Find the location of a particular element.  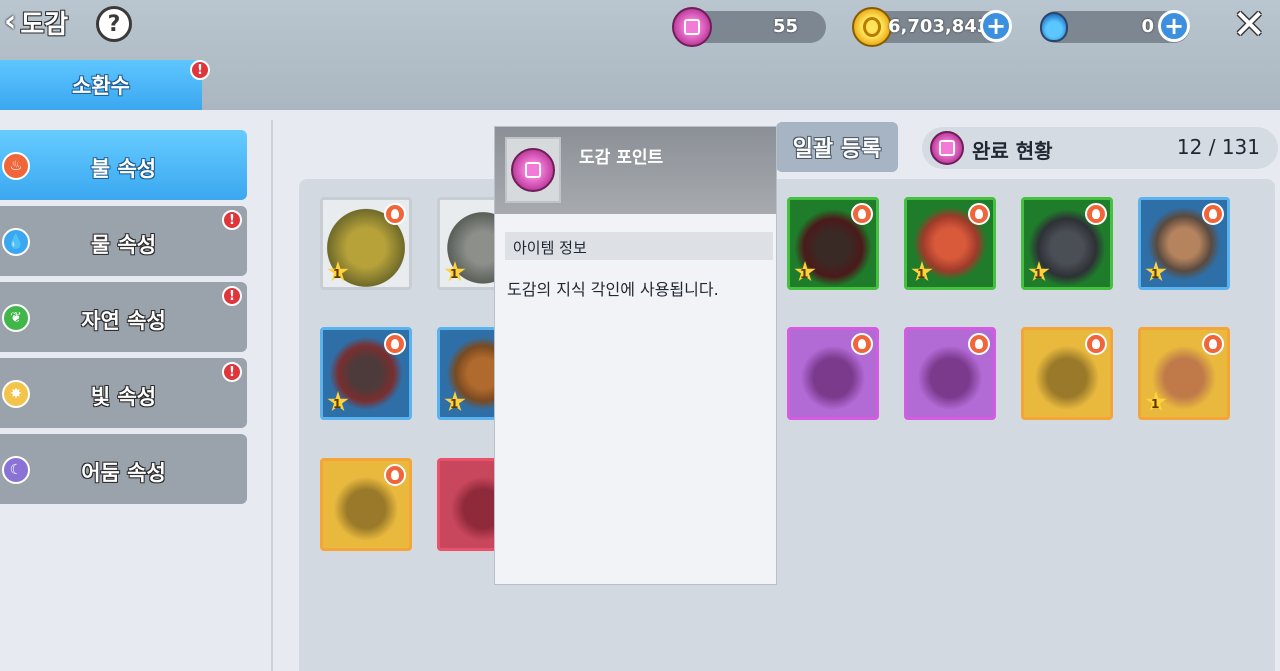

bulk-register-button: 일괄 등록 is located at coordinates (837, 147).